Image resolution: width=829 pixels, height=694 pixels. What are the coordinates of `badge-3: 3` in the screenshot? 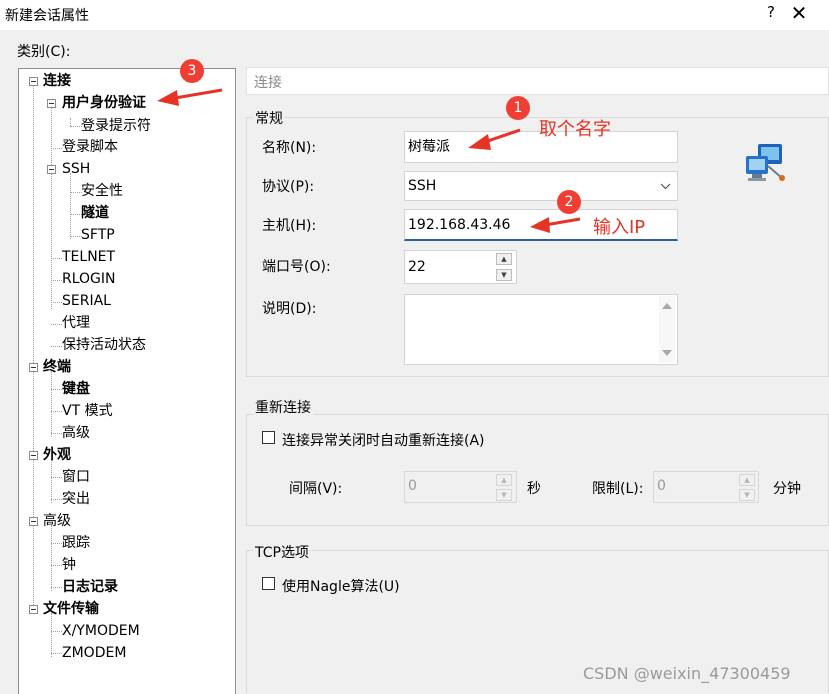 It's located at (192, 71).